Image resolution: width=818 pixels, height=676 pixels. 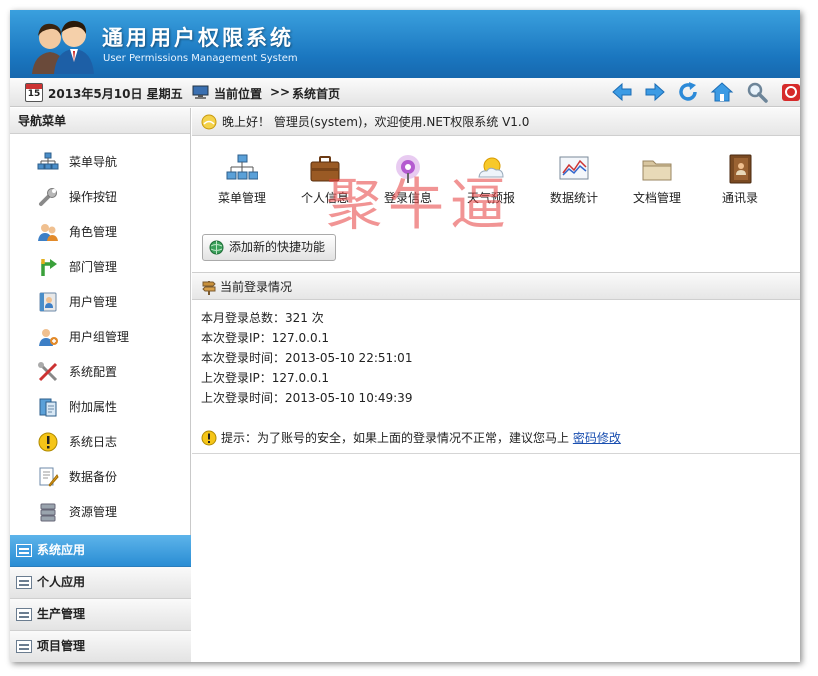 I want to click on sidebar-item-label: 菜单导航, so click(x=93, y=162).